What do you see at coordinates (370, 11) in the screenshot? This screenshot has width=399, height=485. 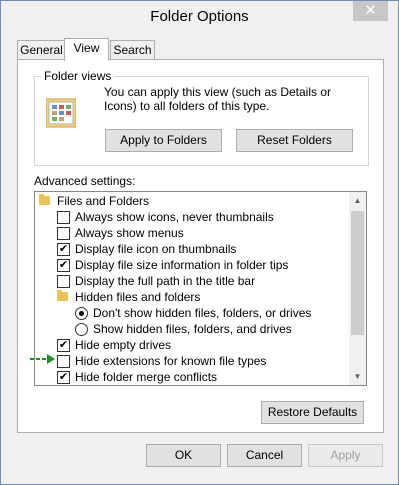 I see `close-button: ✕` at bounding box center [370, 11].